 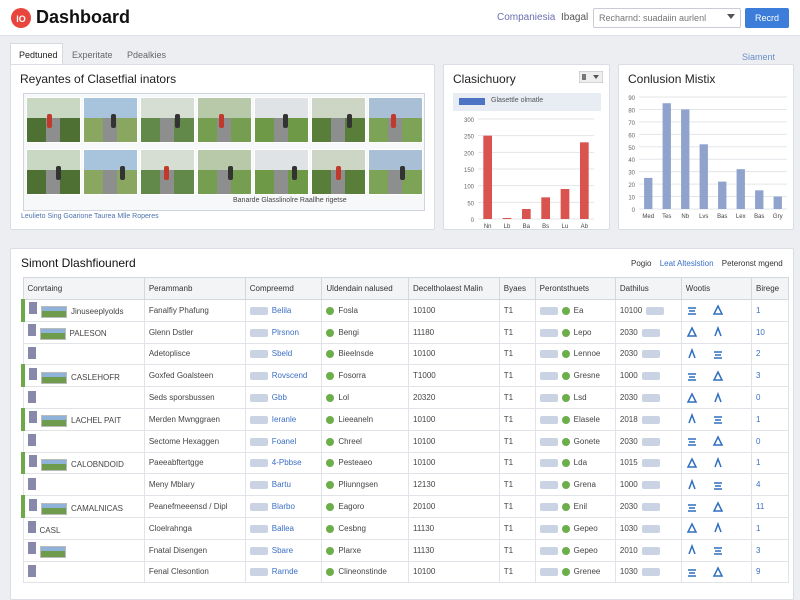 What do you see at coordinates (574, 17) in the screenshot?
I see `nav-link-ibagal: Ibagal` at bounding box center [574, 17].